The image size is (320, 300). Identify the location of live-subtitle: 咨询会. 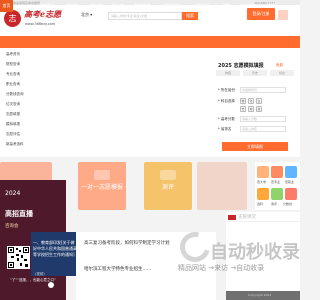
(12, 226).